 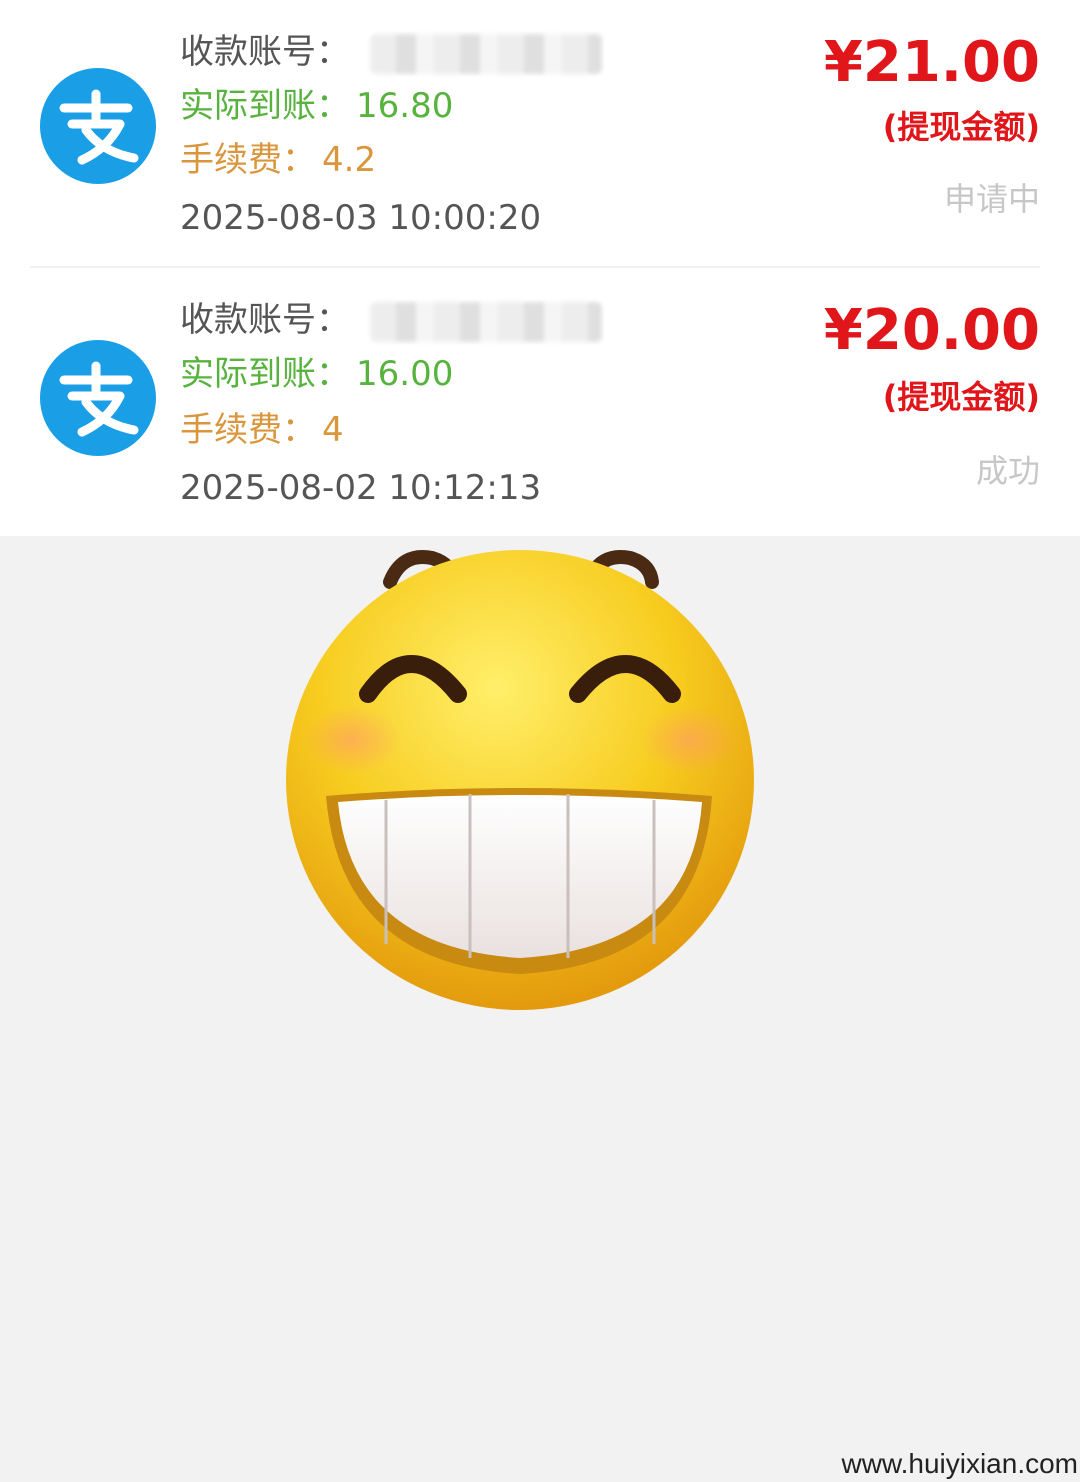 What do you see at coordinates (522, 781) in the screenshot?
I see `grinning-face-emoji` at bounding box center [522, 781].